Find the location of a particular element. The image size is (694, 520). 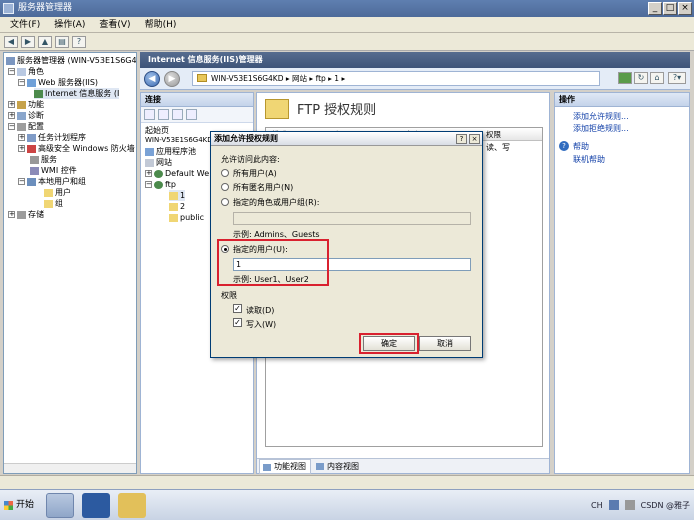

tree-item-local-users: − 本地用户和组 is located at coordinates (52, 181).